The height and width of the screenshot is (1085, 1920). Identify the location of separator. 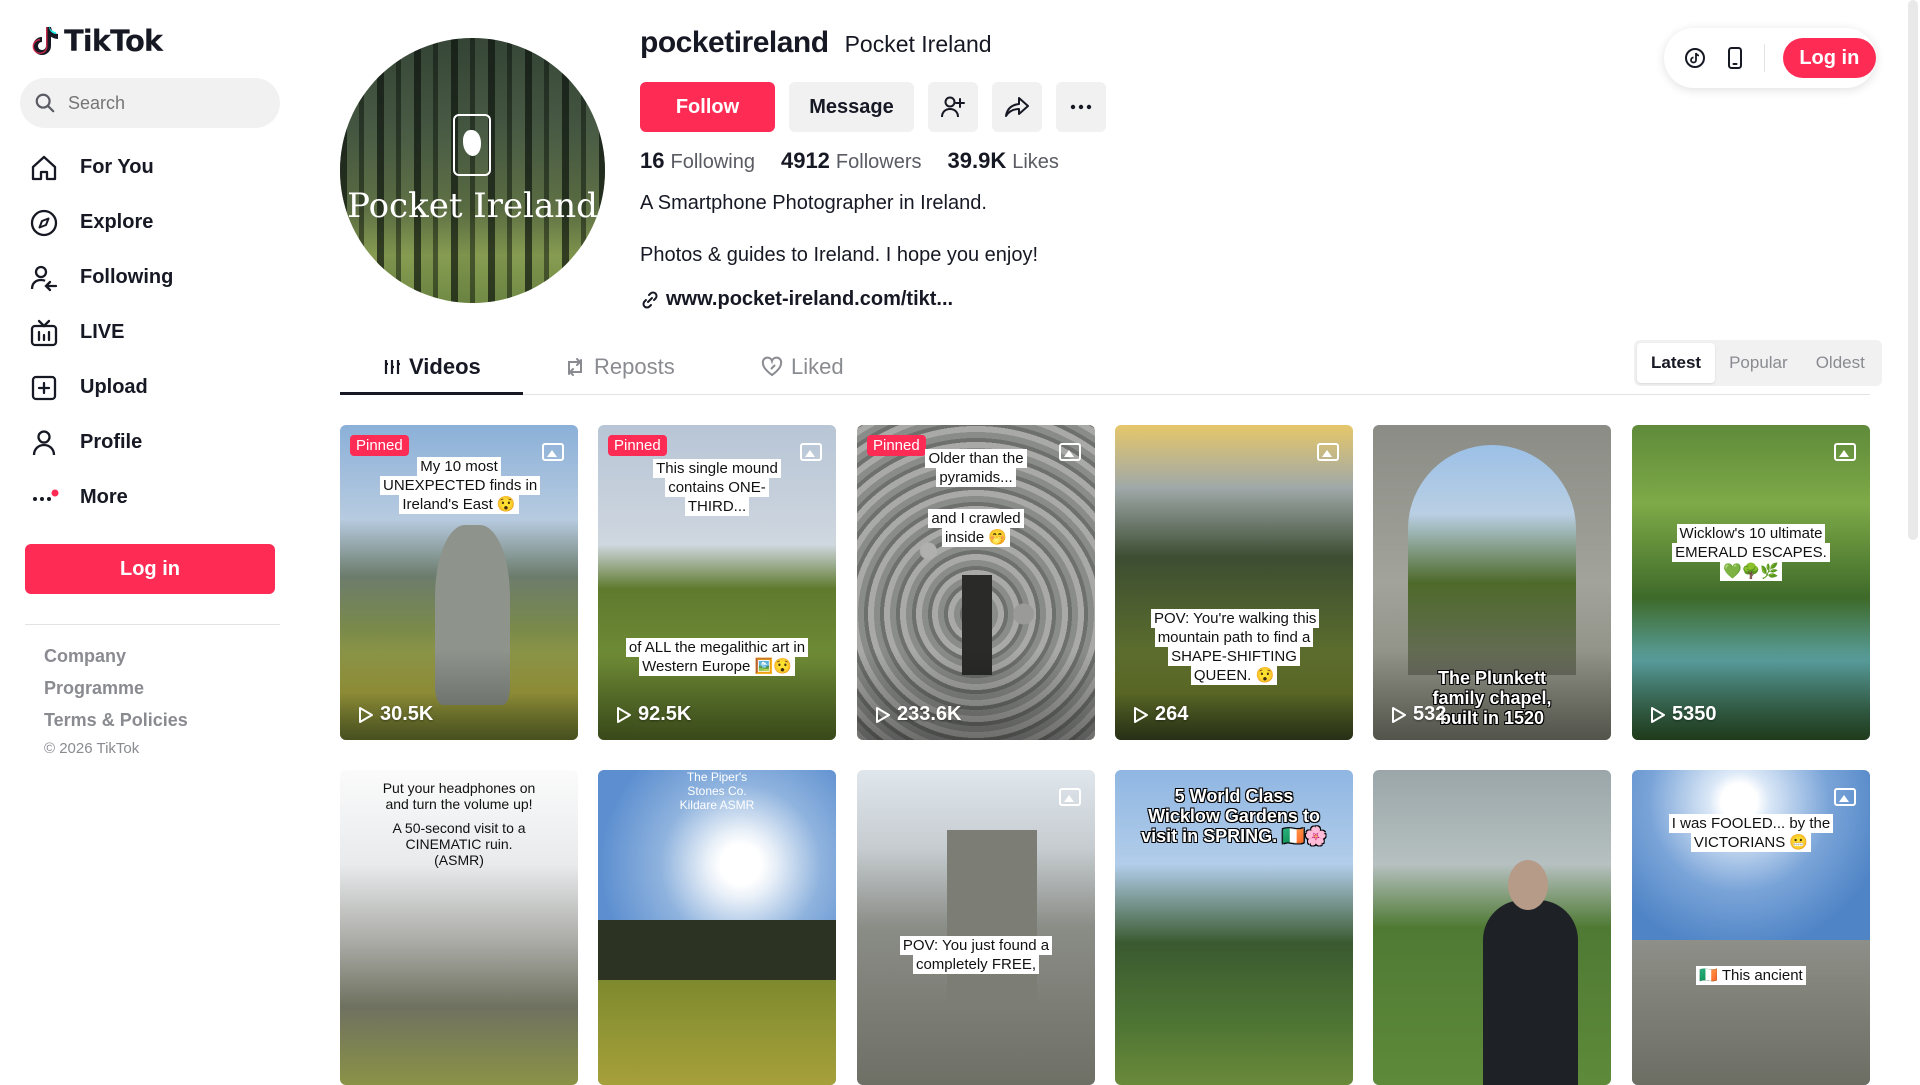
(1764, 58).